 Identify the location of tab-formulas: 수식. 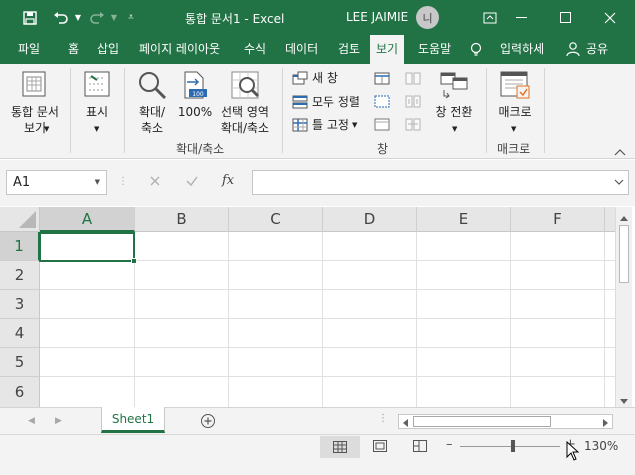
(255, 49).